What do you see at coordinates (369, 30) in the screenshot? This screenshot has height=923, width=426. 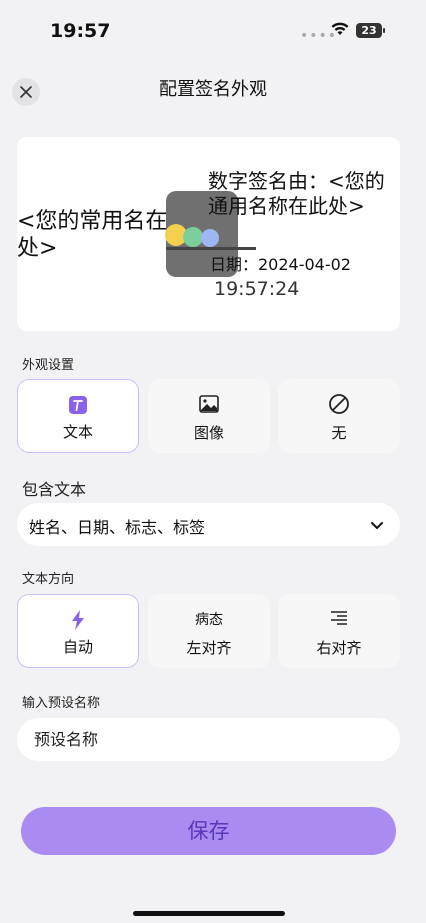 I see `battery-icon: 23` at bounding box center [369, 30].